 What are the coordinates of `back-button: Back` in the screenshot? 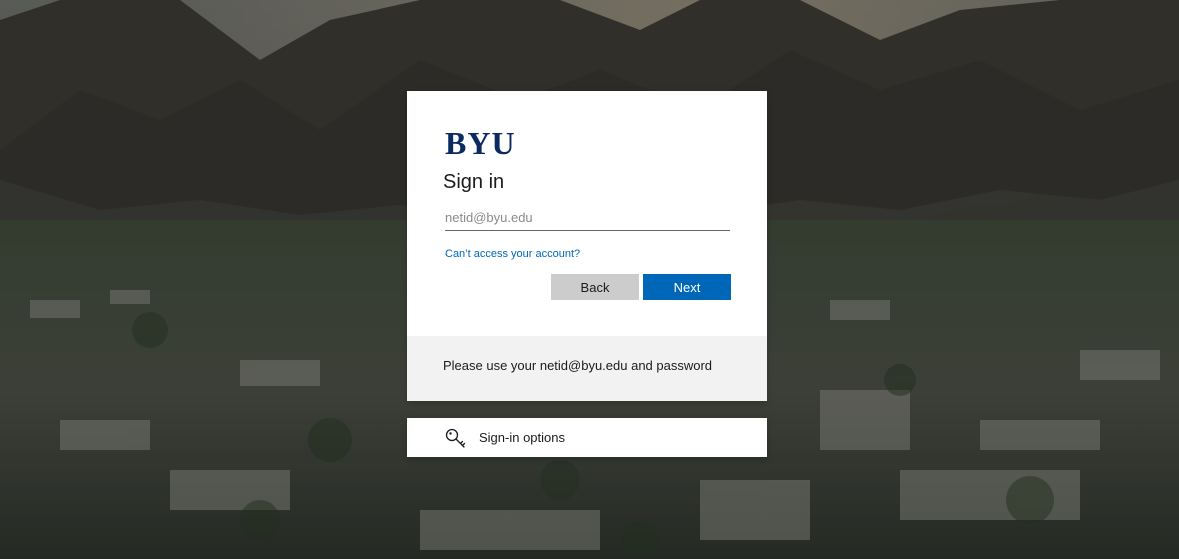 It's located at (595, 287).